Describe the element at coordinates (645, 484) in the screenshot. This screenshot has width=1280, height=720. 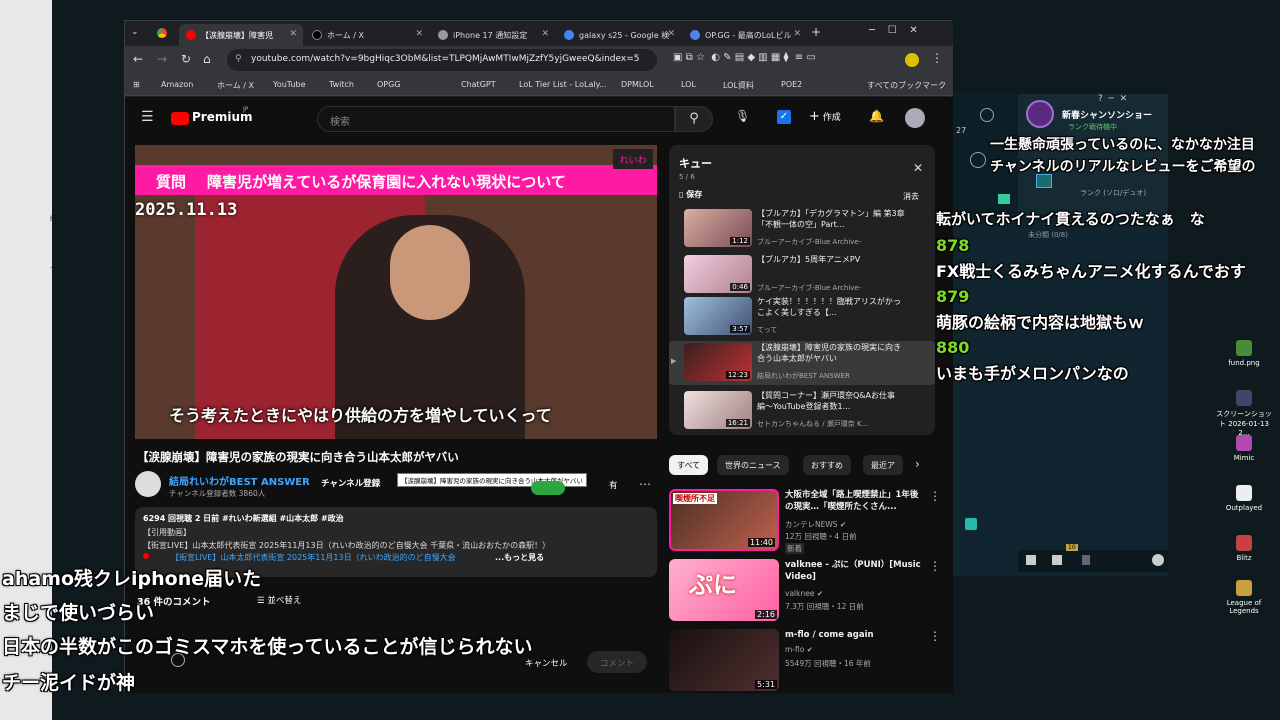
I see `more-actions-icon: ⋯` at that location.